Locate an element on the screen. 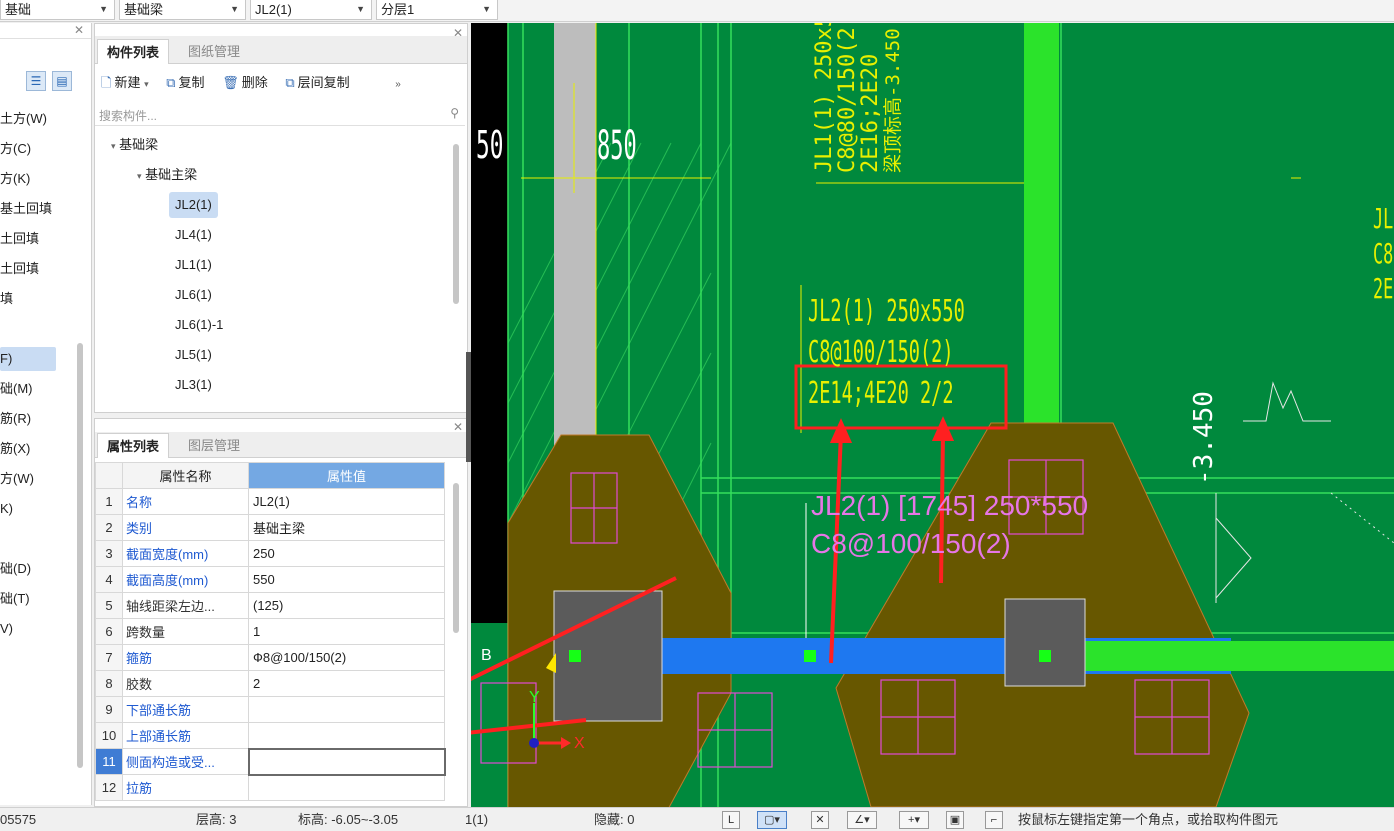 This screenshot has height=831, width=1394. tree-item-jl1: JL1(1) is located at coordinates (193, 265).